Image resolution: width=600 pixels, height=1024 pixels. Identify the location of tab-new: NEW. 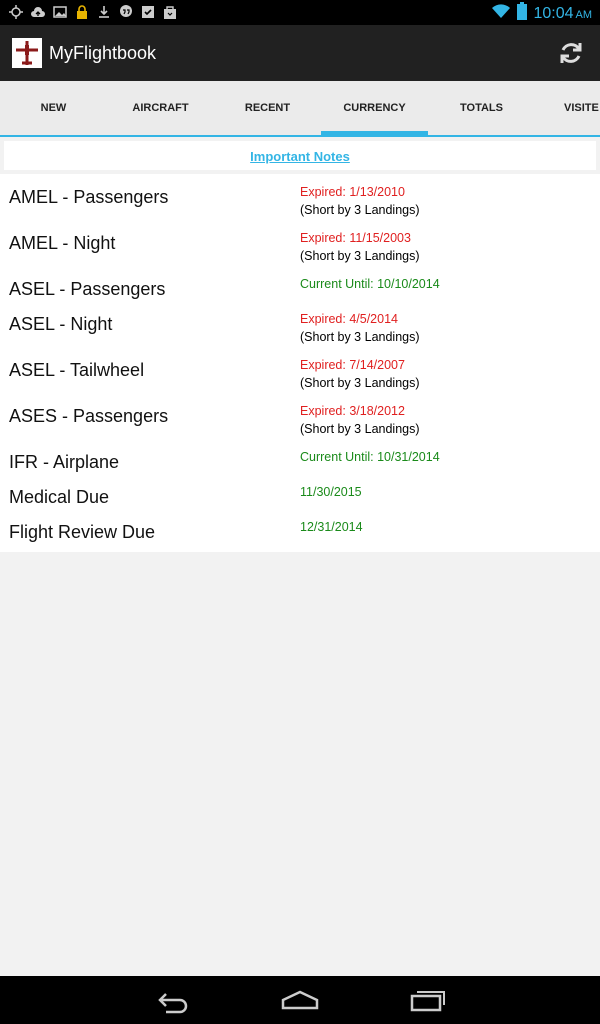
(53, 108).